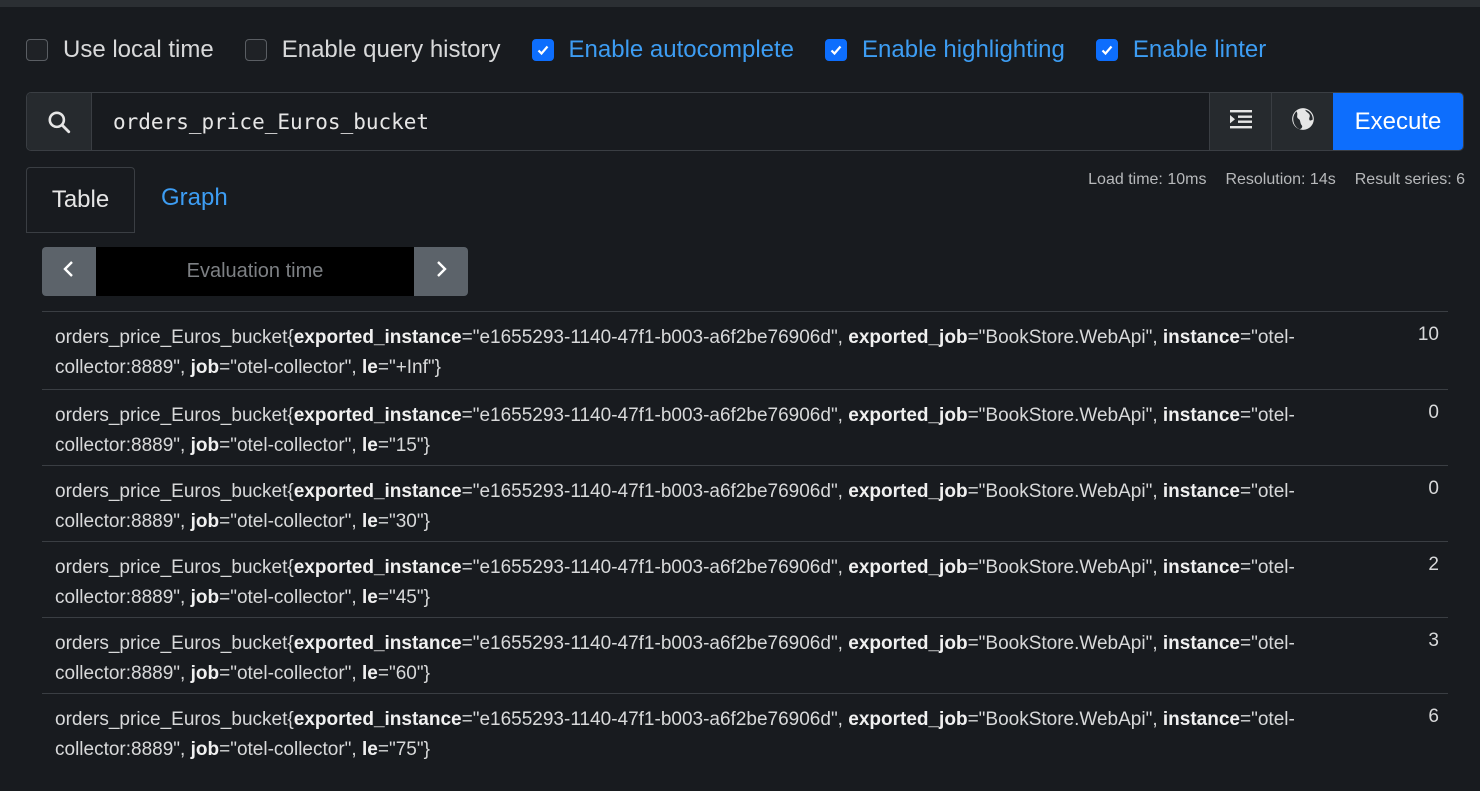 This screenshot has width=1480, height=791. Describe the element at coordinates (1199, 49) in the screenshot. I see `option-label: Enable linter` at that location.